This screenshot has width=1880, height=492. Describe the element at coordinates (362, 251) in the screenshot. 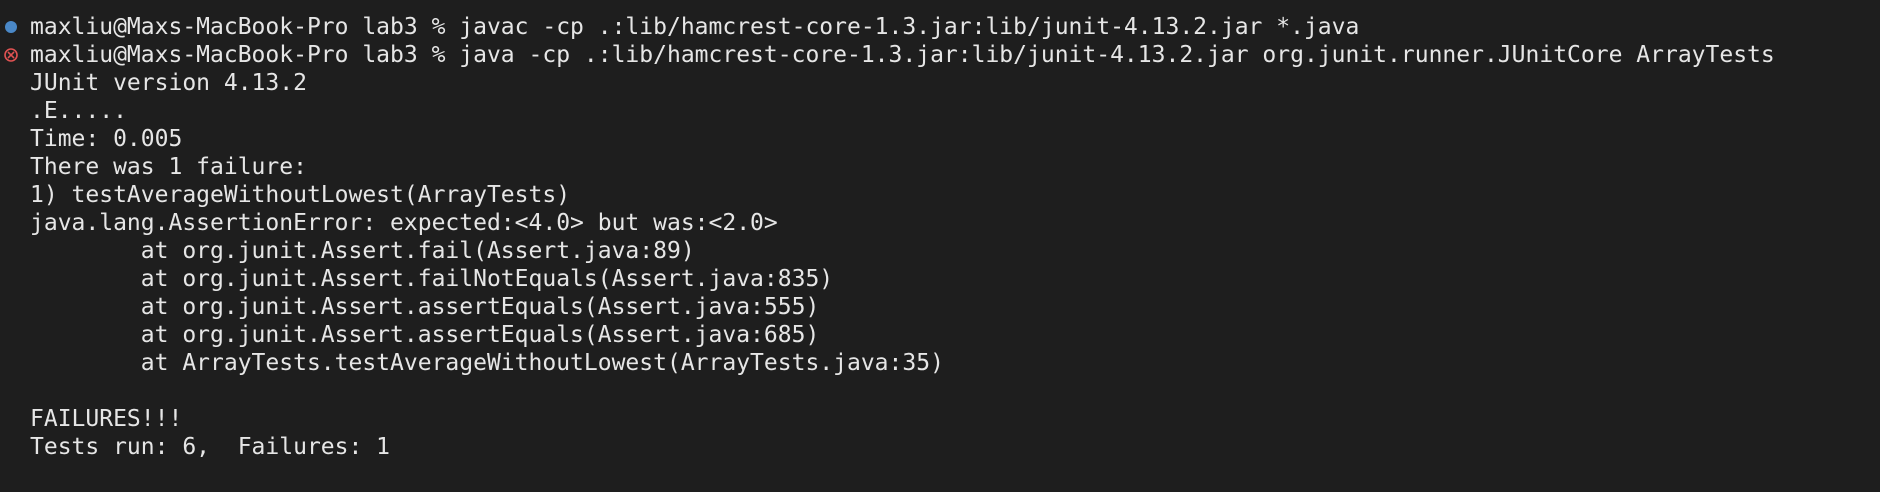

I see `output-stack-frame: at org.junit.Assert.fail(Assert.java:89)` at that location.